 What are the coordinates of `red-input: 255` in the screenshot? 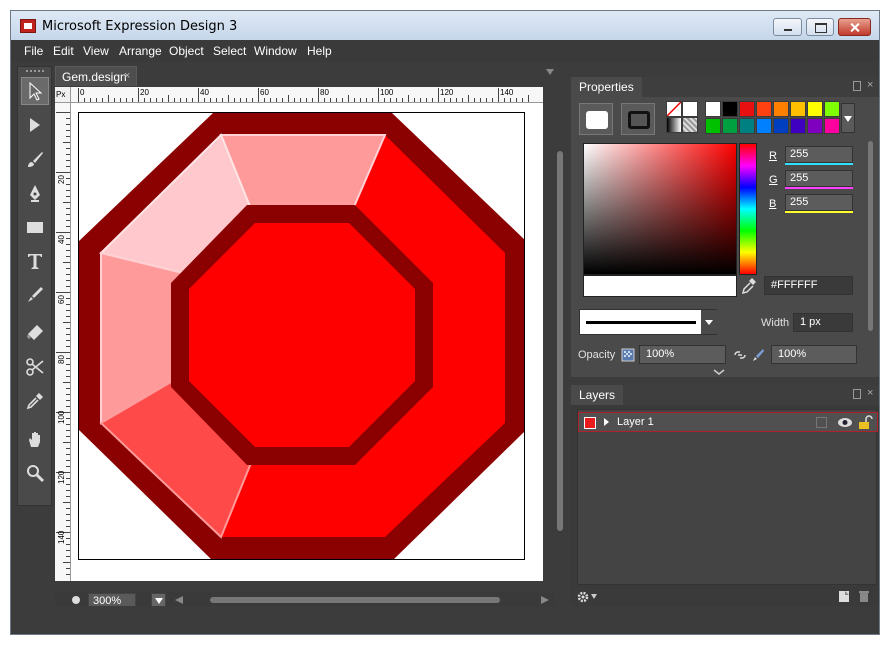 It's located at (819, 154).